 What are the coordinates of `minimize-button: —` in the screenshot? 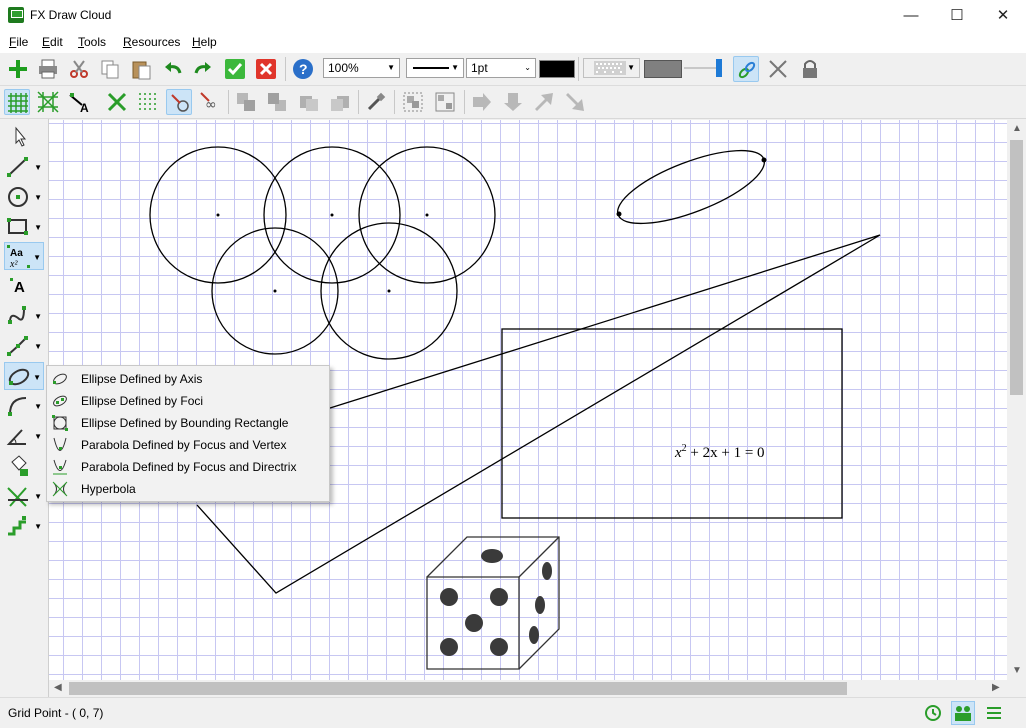 It's located at (911, 15).